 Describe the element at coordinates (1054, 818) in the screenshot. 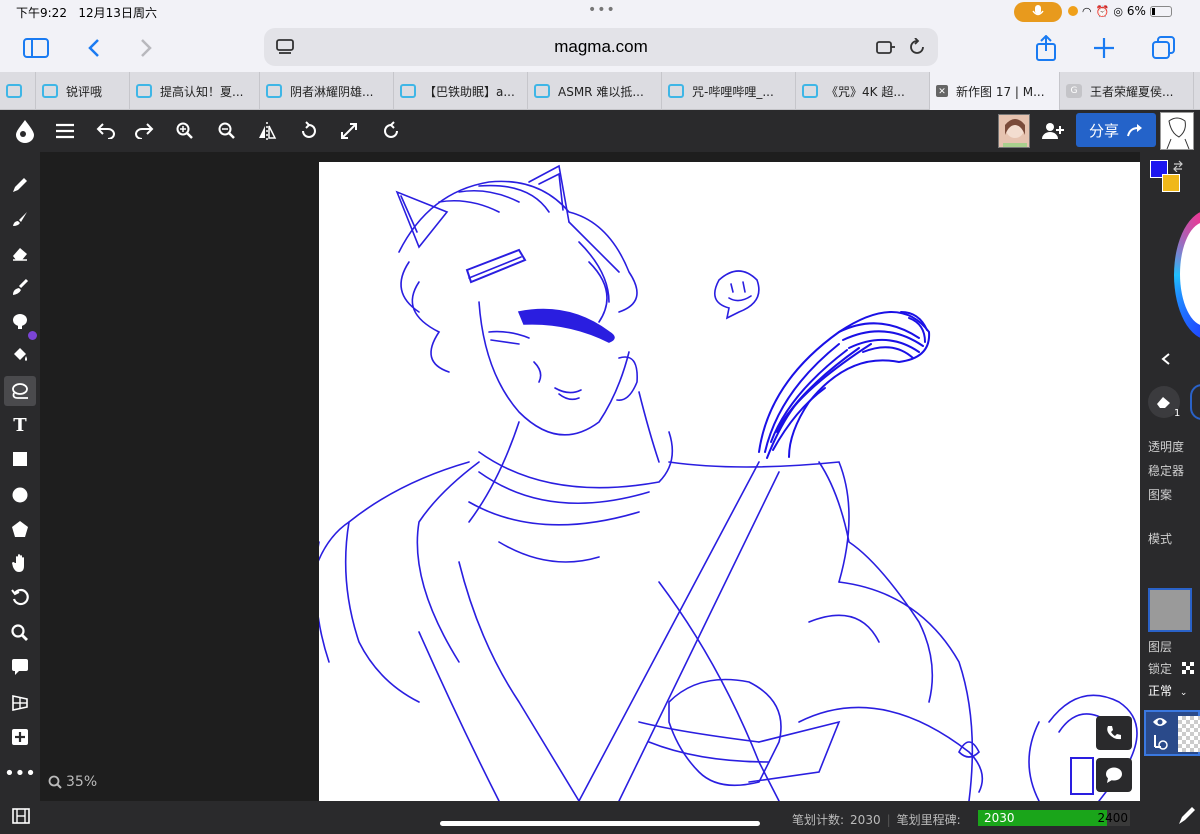

I see `milestone-progress-bar: 2030 2400` at that location.